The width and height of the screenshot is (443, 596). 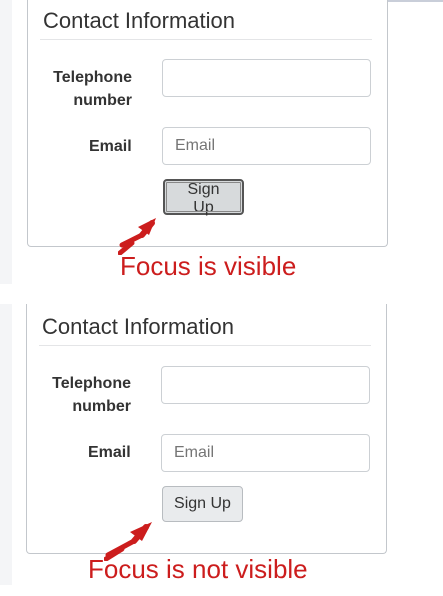 What do you see at coordinates (415, 1) in the screenshot?
I see `top-divider` at bounding box center [415, 1].